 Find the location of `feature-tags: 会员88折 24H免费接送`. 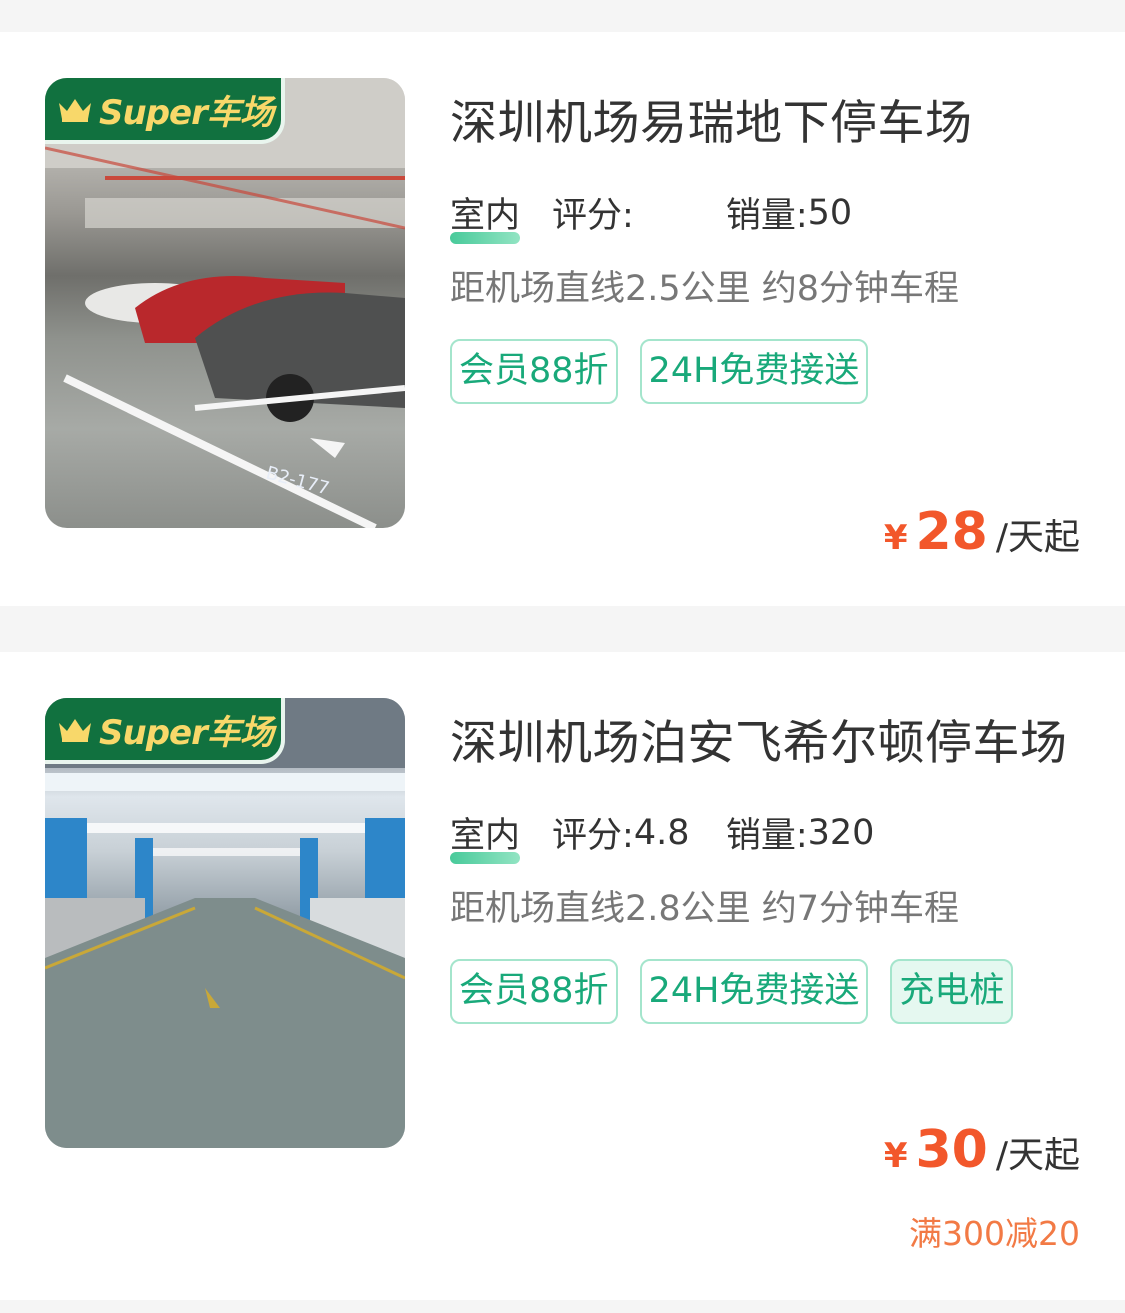

feature-tags: 会员88折 24H免费接送 is located at coordinates (770, 384).